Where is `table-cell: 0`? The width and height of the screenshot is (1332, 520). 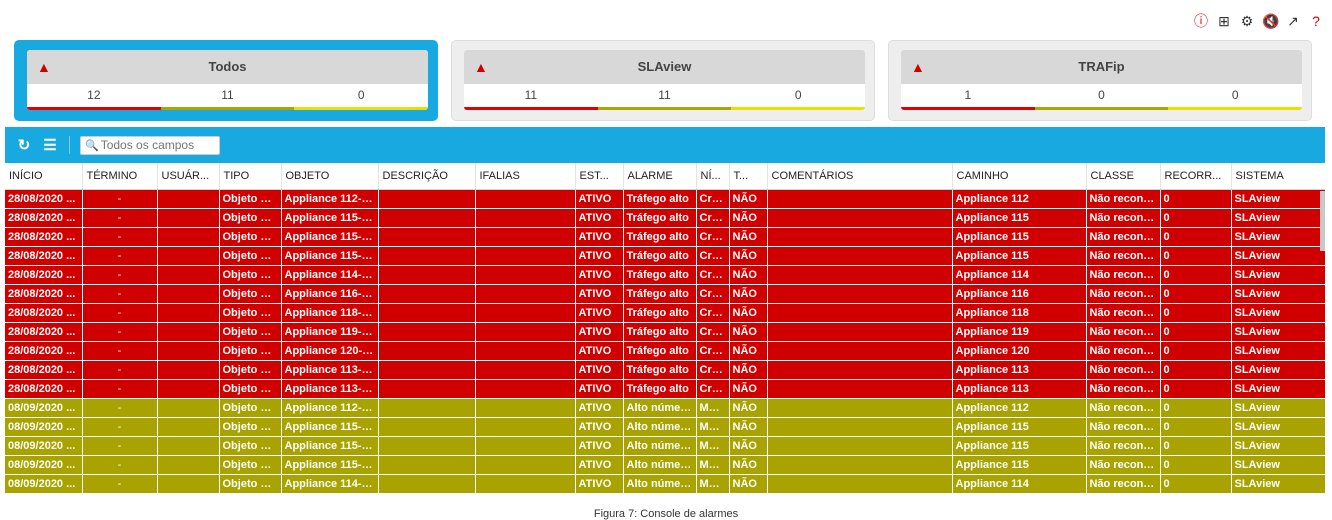 table-cell: 0 is located at coordinates (1196, 275).